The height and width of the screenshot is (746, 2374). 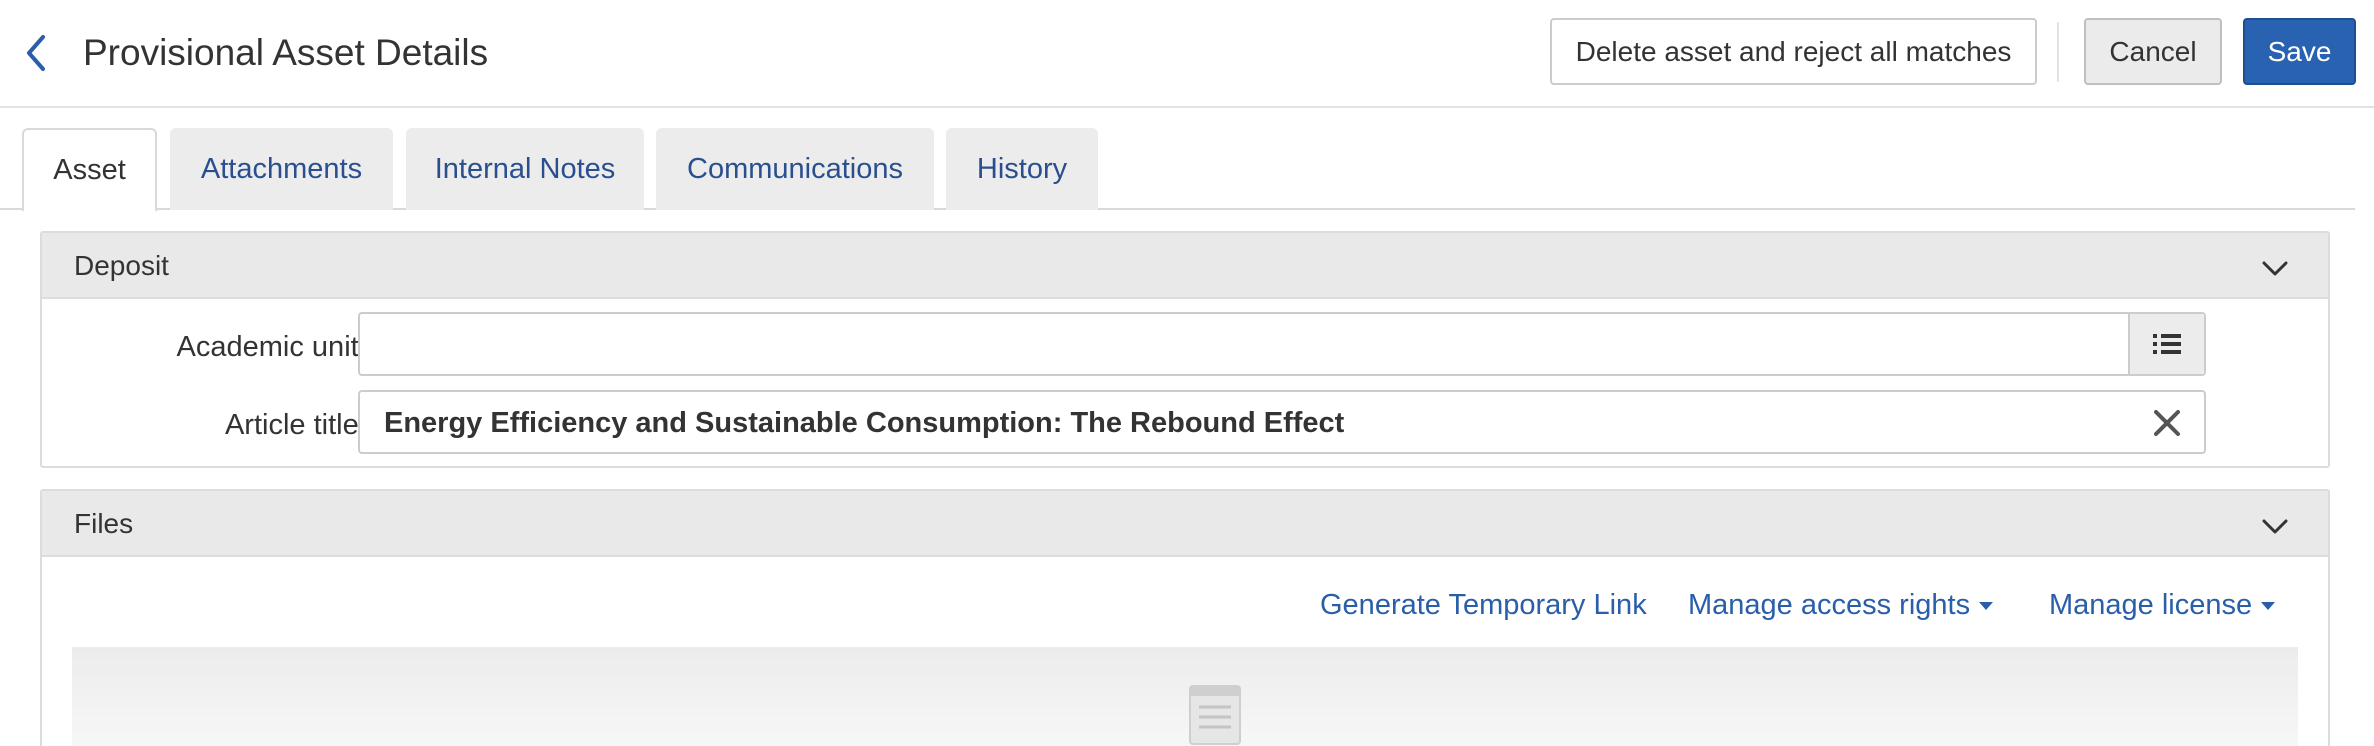 I want to click on page-title: Provisional Asset Details, so click(x=286, y=52).